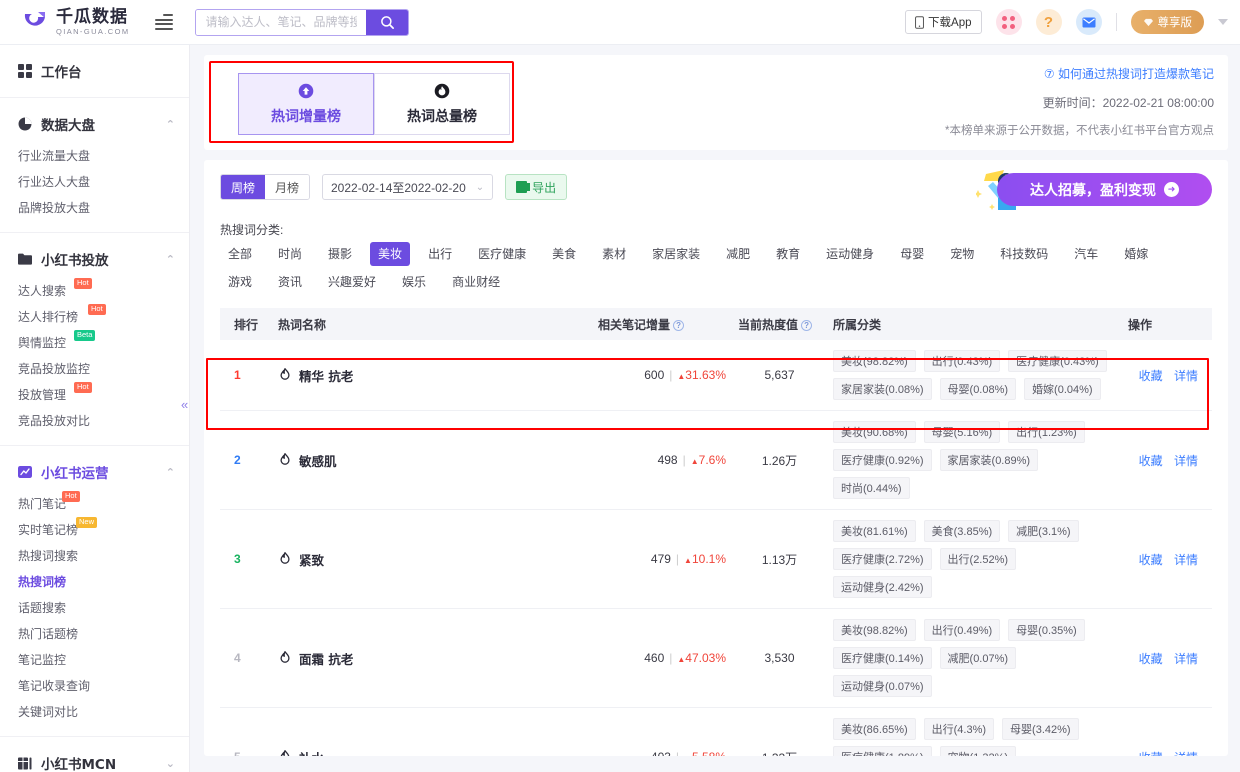 Image resolution: width=1240 pixels, height=772 pixels. Describe the element at coordinates (75, 22) in the screenshot. I see `logo: 千瓜数据 QIAN-GUA.COM` at that location.